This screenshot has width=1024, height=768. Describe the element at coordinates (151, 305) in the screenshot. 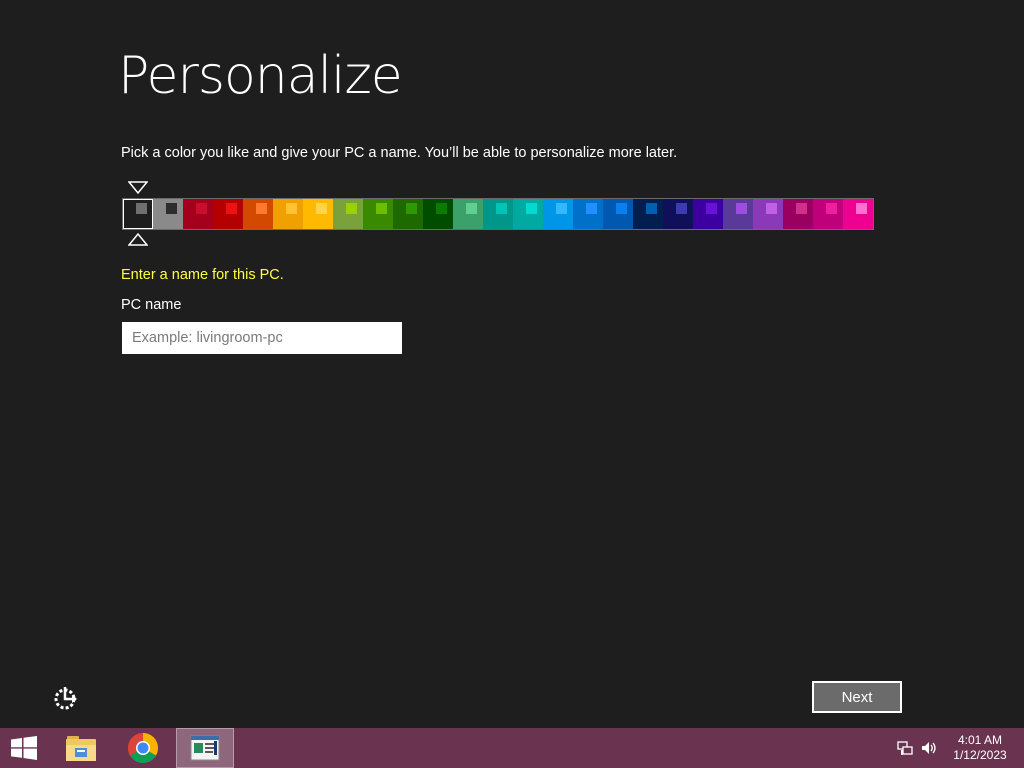

I see `pc-name-label: PC name` at that location.